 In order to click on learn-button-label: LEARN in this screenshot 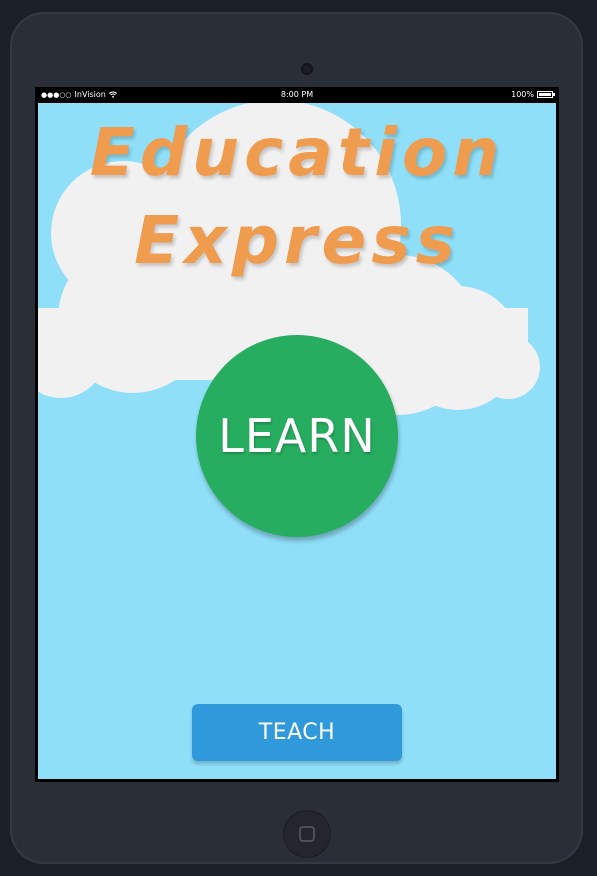, I will do `click(297, 436)`.